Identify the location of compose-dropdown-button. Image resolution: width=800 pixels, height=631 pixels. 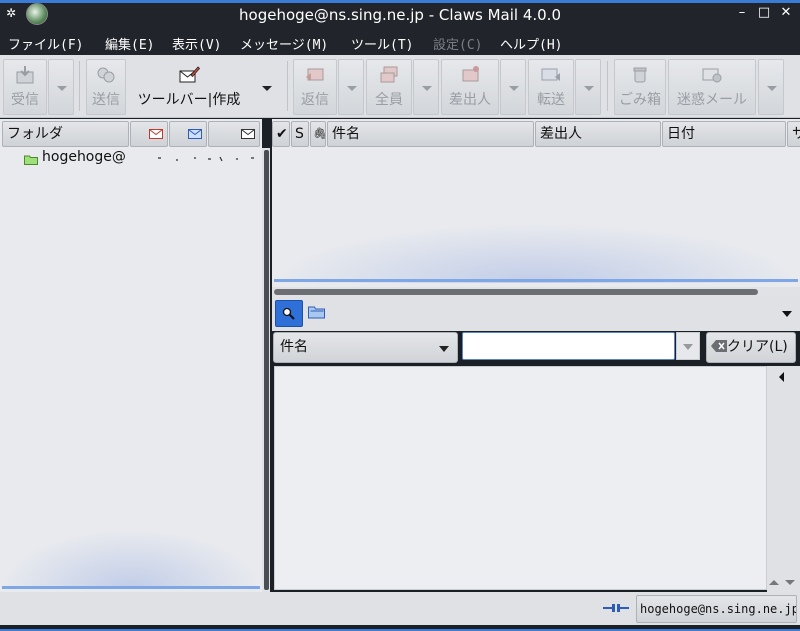
(266, 87).